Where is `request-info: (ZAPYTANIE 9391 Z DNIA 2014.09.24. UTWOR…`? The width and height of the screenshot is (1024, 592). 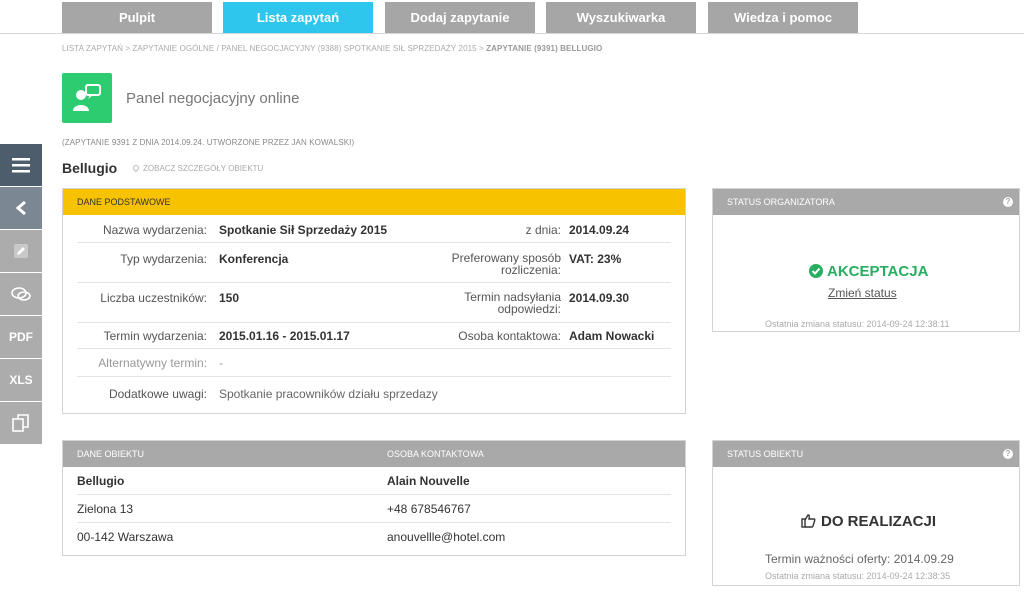
request-info: (ZAPYTANIE 9391 Z DNIA 2014.09.24. UTWOR… is located at coordinates (208, 142).